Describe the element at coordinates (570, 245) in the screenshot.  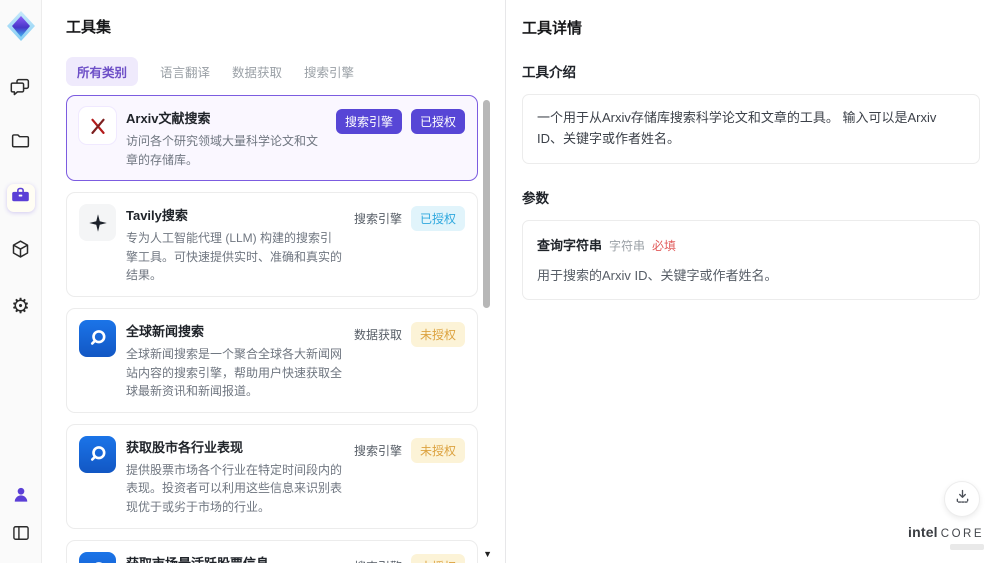
I see `param-name: 查询字符串` at that location.